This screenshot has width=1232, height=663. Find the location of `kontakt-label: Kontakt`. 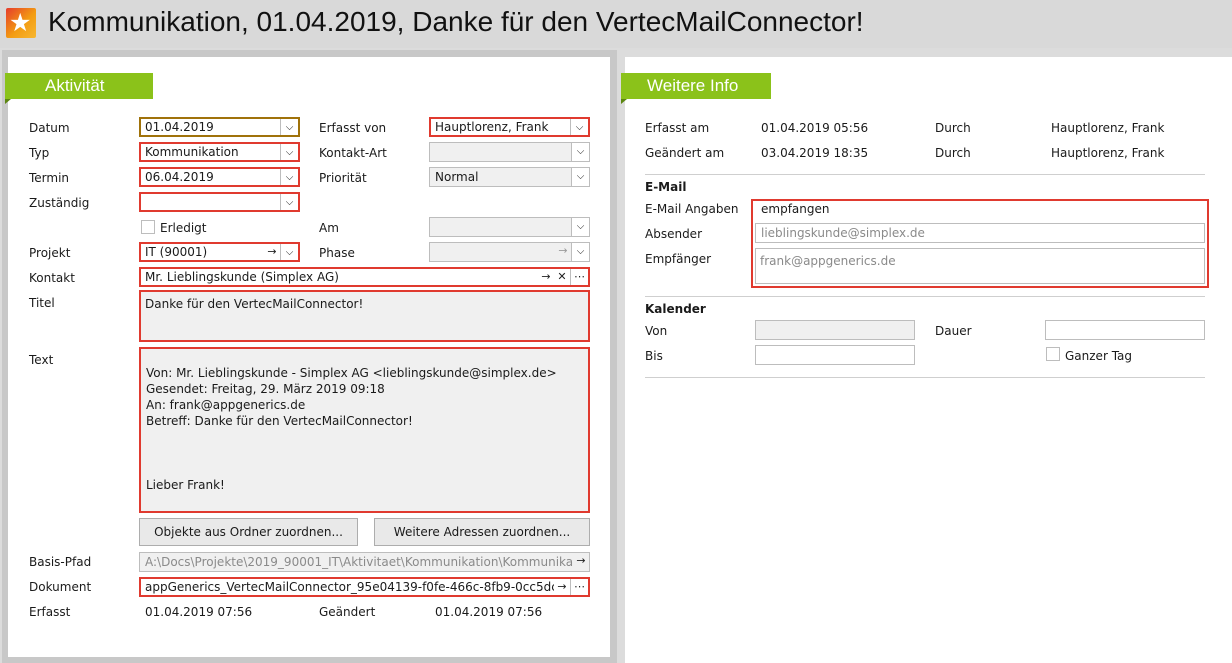

kontakt-label: Kontakt is located at coordinates (52, 278).